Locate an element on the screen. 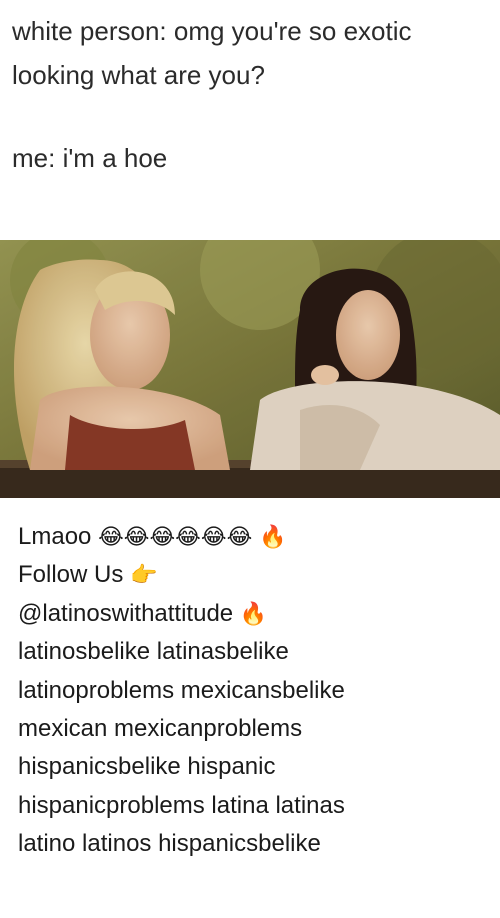 This screenshot has width=500, height=918. caption-row-3: @latinoswithattitude 🔥 is located at coordinates (253, 614).